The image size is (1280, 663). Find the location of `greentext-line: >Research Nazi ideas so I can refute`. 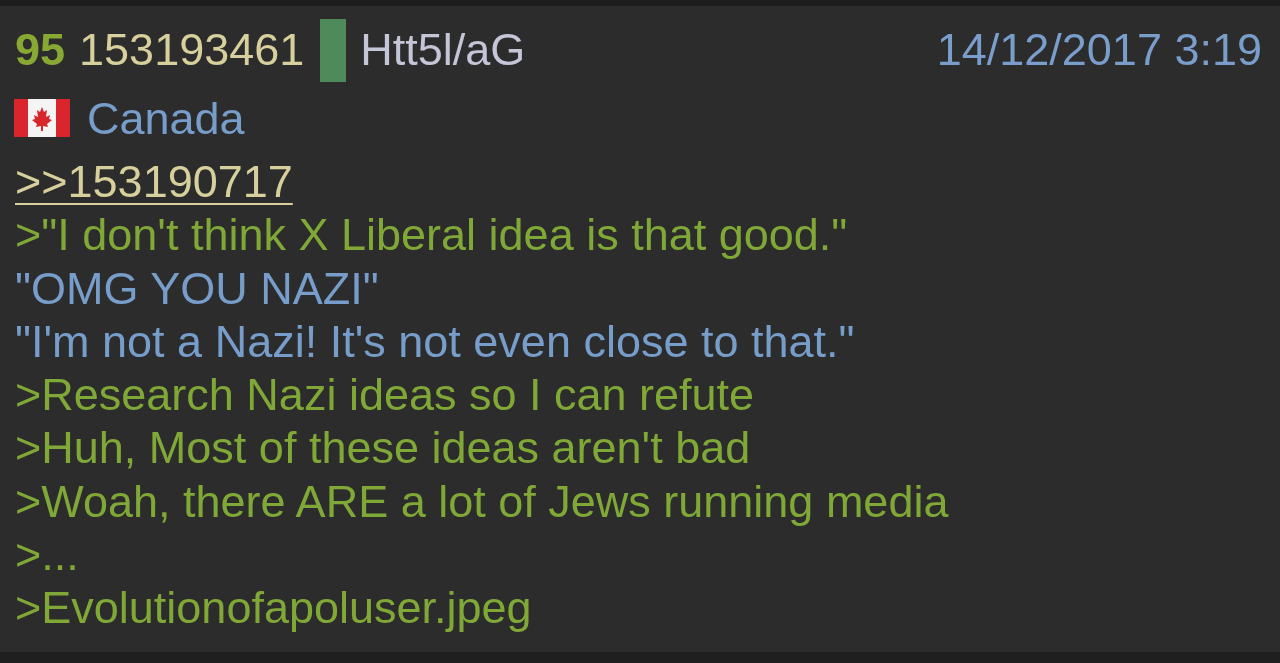

greentext-line: >Research Nazi ideas so I can refute is located at coordinates (385, 395).